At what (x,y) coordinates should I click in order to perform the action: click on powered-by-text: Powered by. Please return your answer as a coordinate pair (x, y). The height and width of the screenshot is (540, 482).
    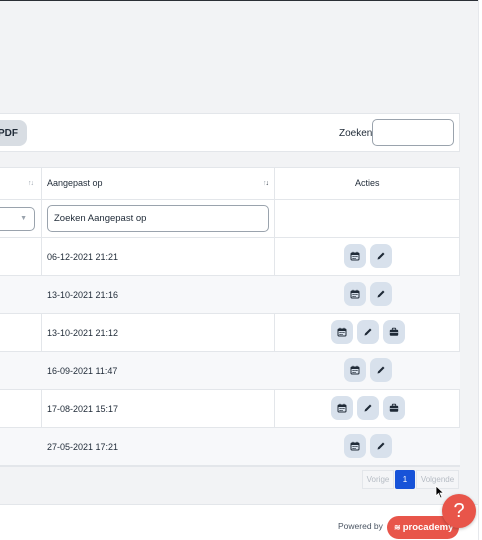
    Looking at the image, I should click on (360, 526).